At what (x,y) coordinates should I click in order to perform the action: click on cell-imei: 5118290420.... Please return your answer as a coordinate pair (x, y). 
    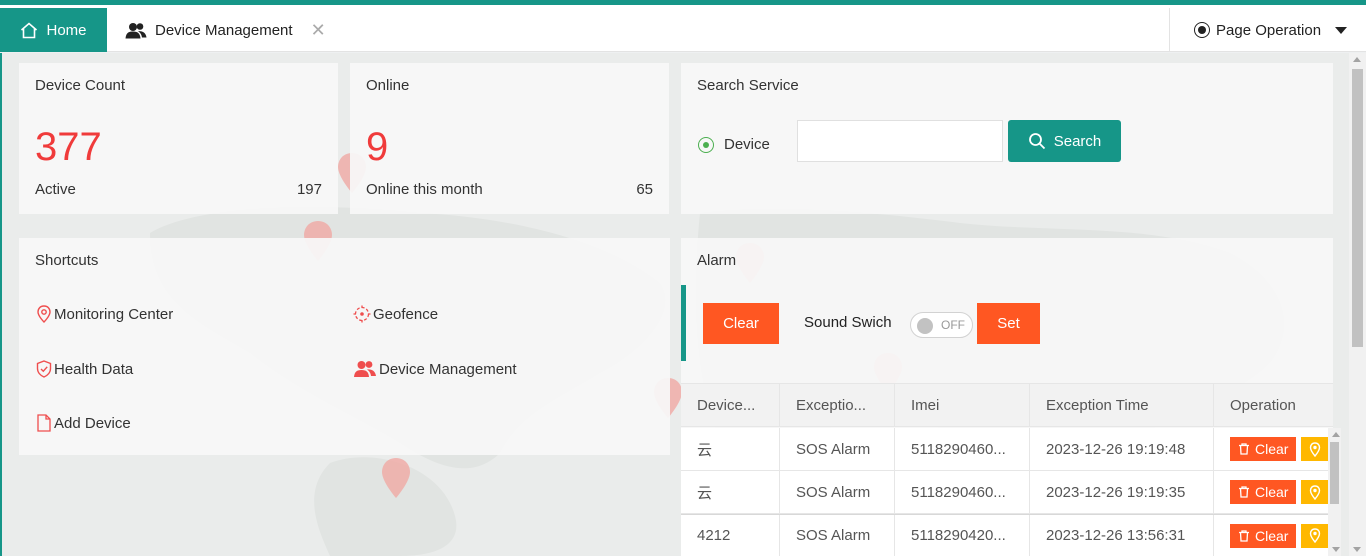
    Looking at the image, I should click on (962, 535).